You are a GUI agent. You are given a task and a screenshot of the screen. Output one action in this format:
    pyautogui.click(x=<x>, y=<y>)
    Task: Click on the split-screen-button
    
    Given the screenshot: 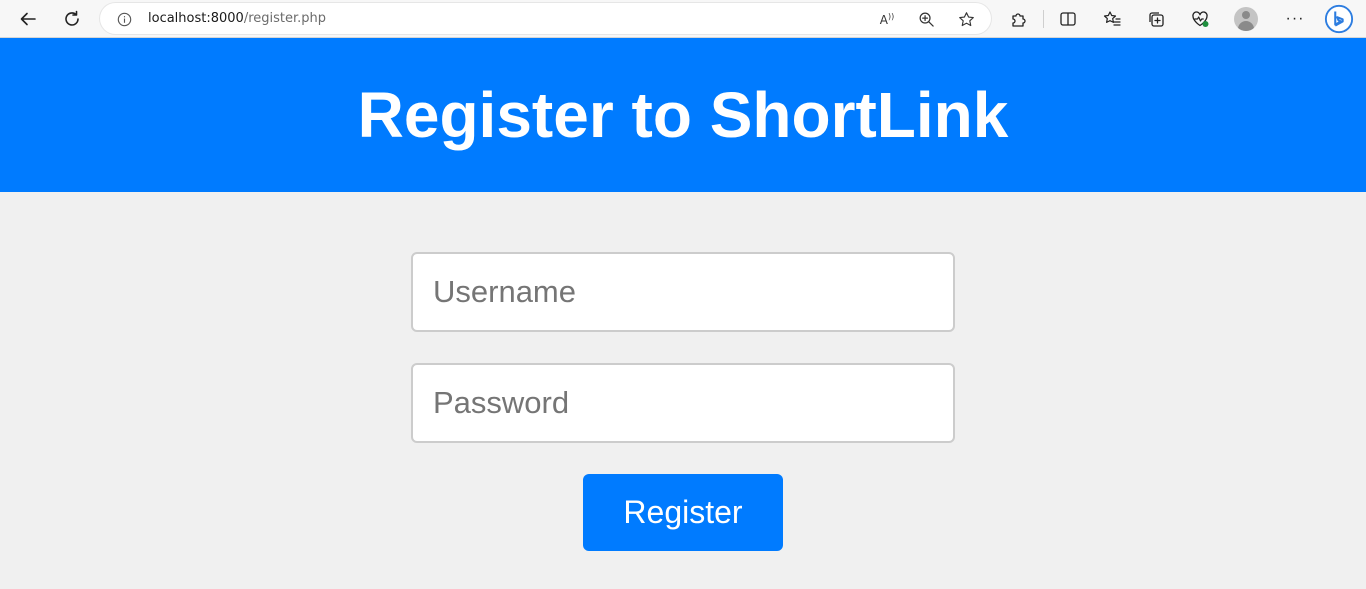 What is the action you would take?
    pyautogui.click(x=1068, y=19)
    